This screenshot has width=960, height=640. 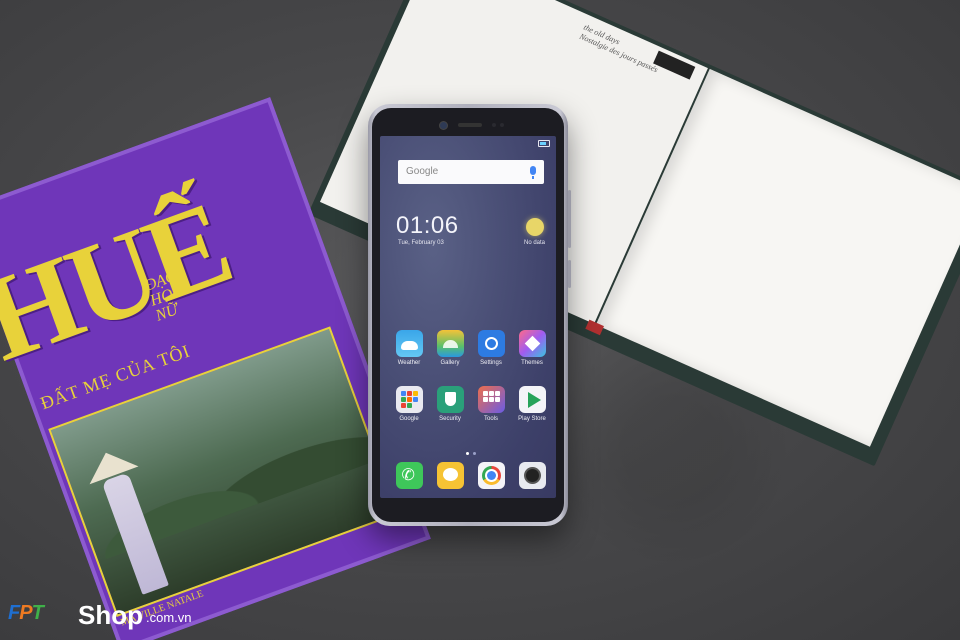 I want to click on logo-letter: P, so click(x=25, y=613).